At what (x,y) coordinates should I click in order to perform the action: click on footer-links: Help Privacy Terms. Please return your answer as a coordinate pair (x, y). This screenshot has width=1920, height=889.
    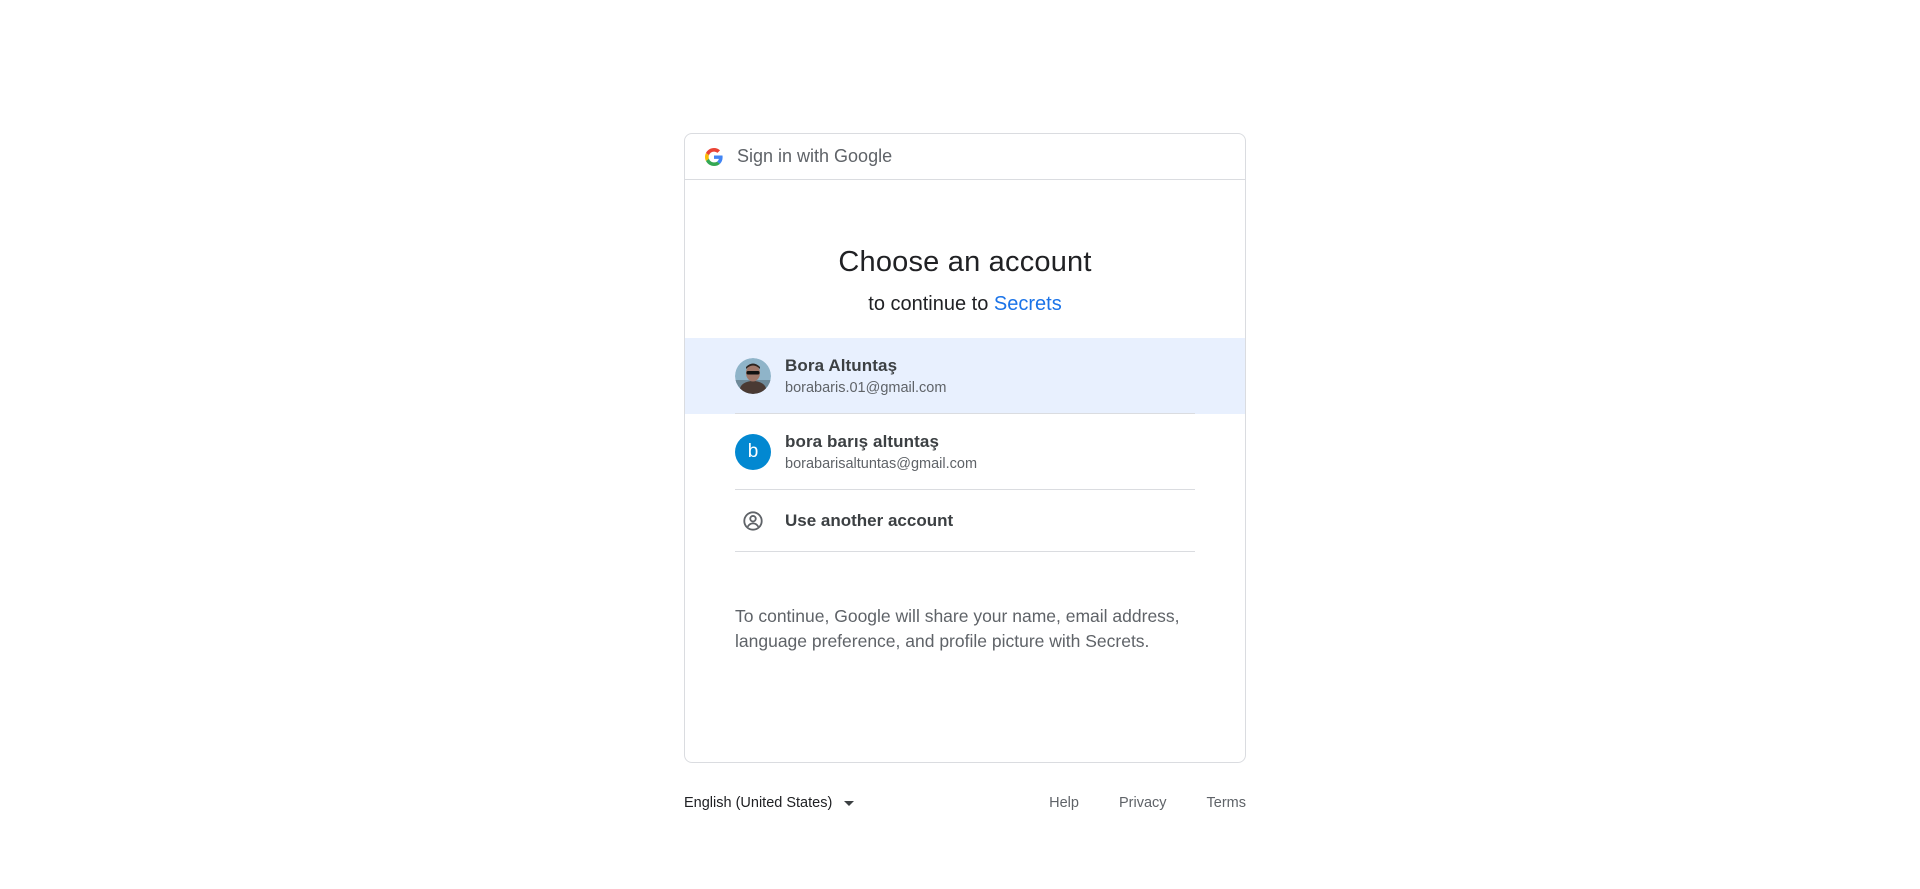
    Looking at the image, I should click on (1127, 803).